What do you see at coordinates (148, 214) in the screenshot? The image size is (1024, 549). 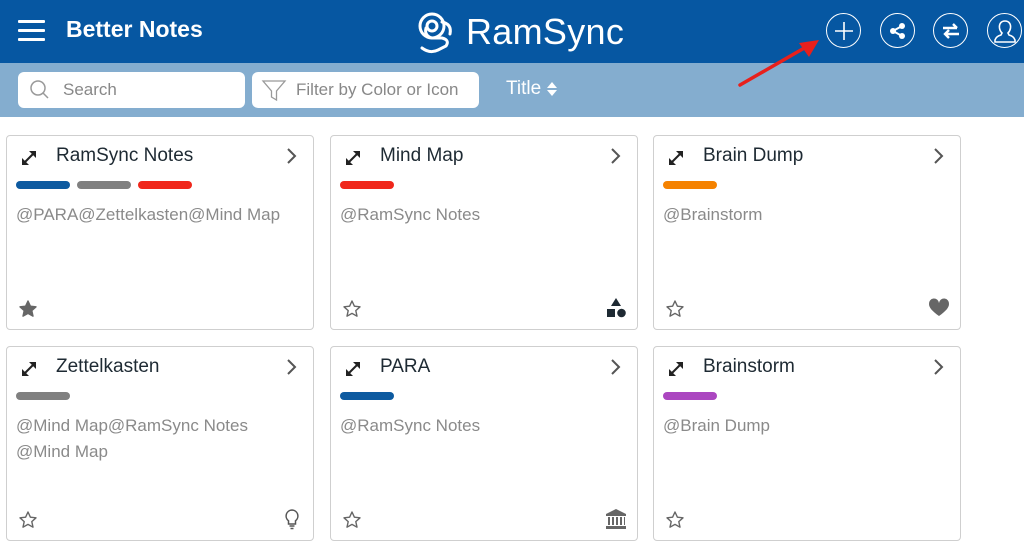 I see `note-links: @PARA@Zettelkasten@Mind Map` at bounding box center [148, 214].